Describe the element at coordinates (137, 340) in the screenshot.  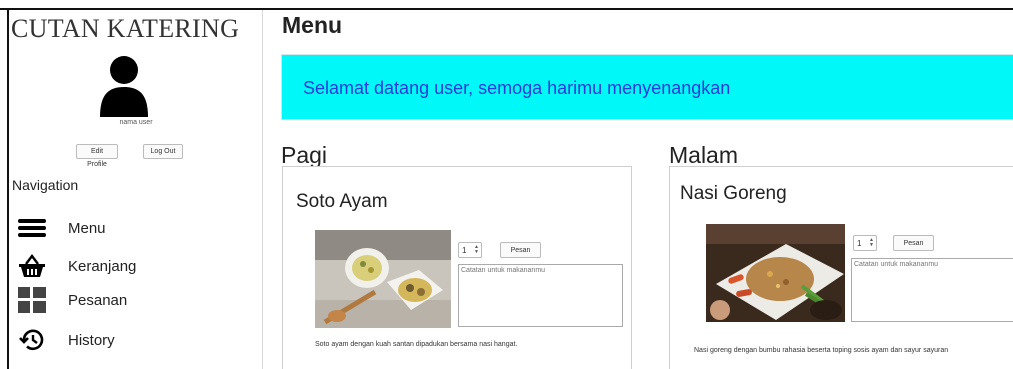
I see `sidebar-item-history: History` at that location.